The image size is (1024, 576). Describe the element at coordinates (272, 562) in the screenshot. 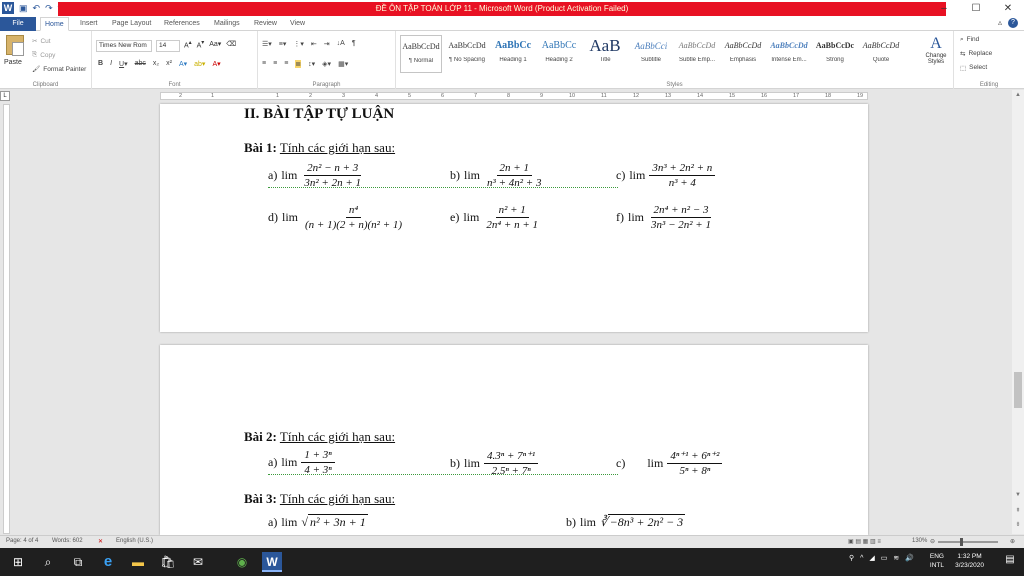

I see `word-taskbar-icon: W` at that location.